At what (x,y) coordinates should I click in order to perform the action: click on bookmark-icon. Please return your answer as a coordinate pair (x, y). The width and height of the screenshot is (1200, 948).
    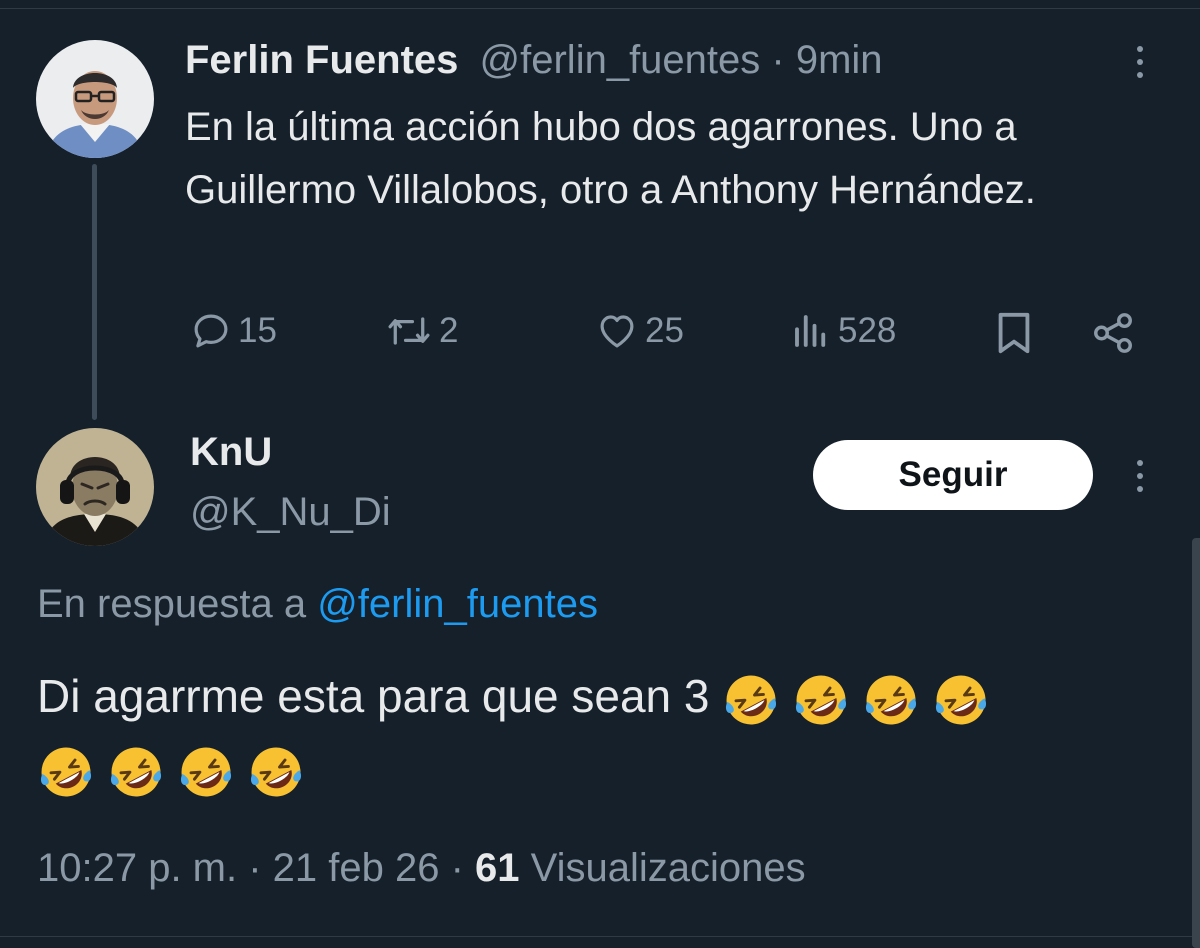
    Looking at the image, I should click on (1014, 333).